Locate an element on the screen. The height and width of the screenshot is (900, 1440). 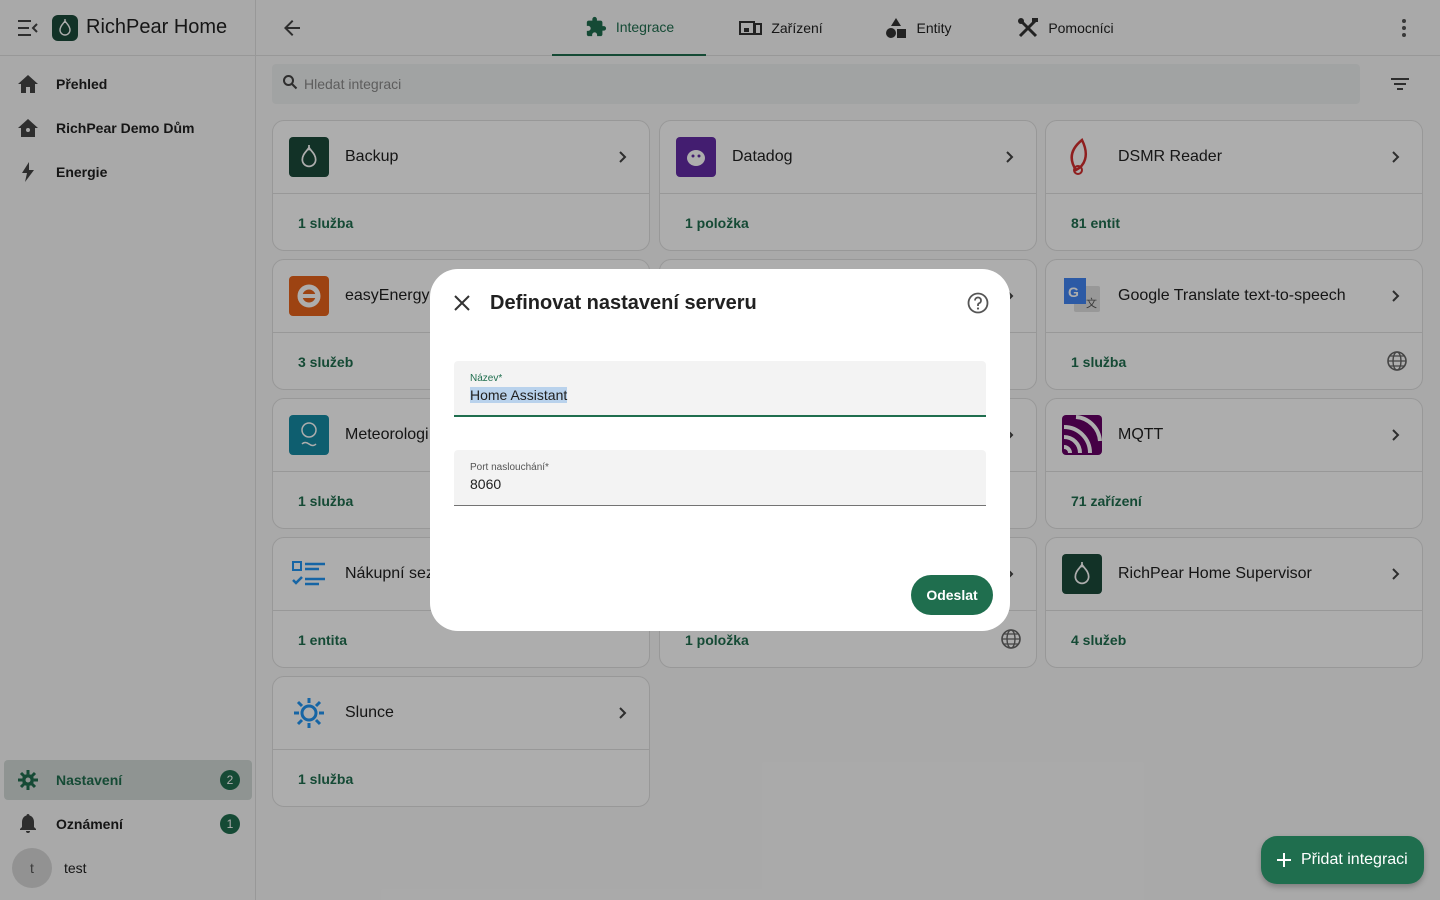
dialog-title: Definovat nastavení serveru is located at coordinates (623, 303).